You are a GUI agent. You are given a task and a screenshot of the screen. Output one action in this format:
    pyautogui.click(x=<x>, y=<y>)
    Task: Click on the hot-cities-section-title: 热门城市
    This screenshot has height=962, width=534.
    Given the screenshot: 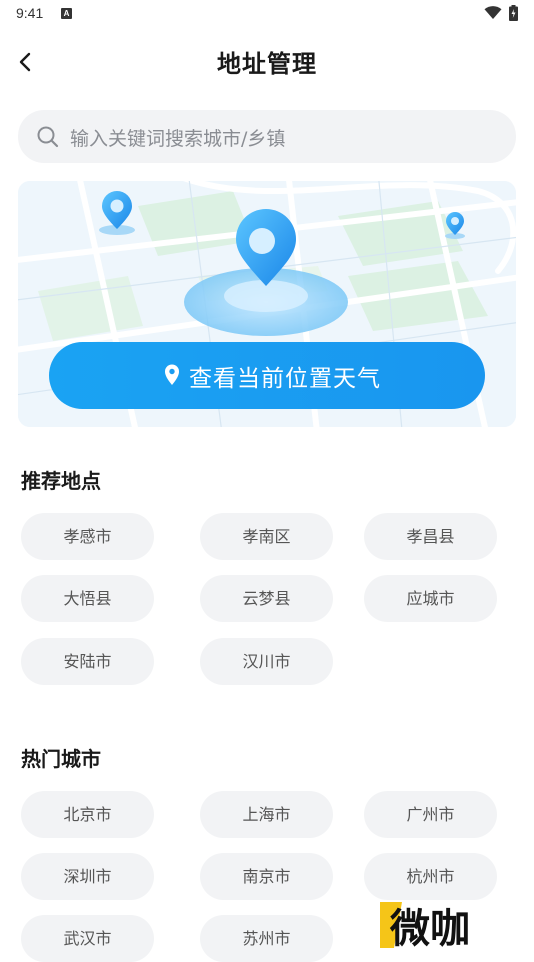 What is the action you would take?
    pyautogui.click(x=61, y=759)
    